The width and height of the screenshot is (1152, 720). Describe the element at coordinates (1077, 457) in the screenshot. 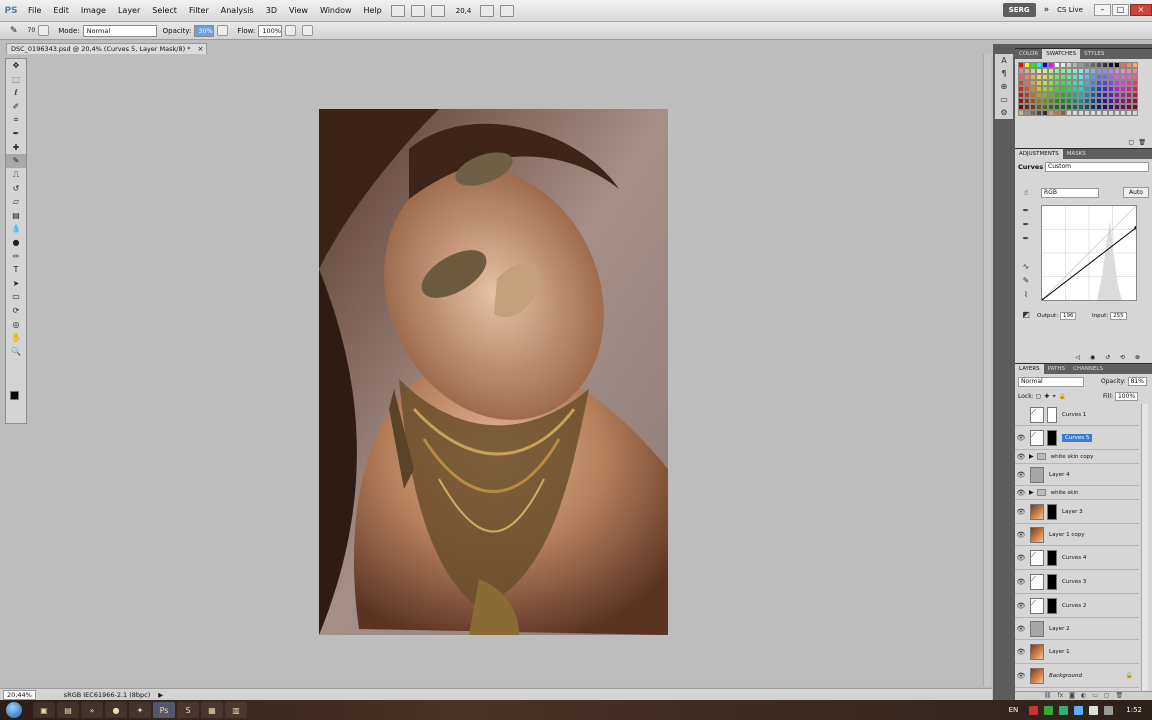

I see `layer-row: 👁 ▶ white skin copy` at that location.